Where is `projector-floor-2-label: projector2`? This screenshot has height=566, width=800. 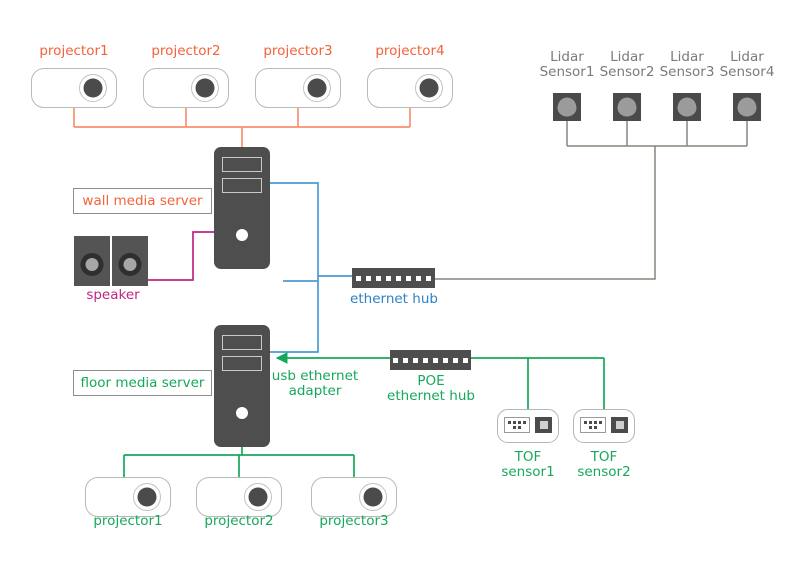 projector-floor-2-label: projector2 is located at coordinates (239, 521).